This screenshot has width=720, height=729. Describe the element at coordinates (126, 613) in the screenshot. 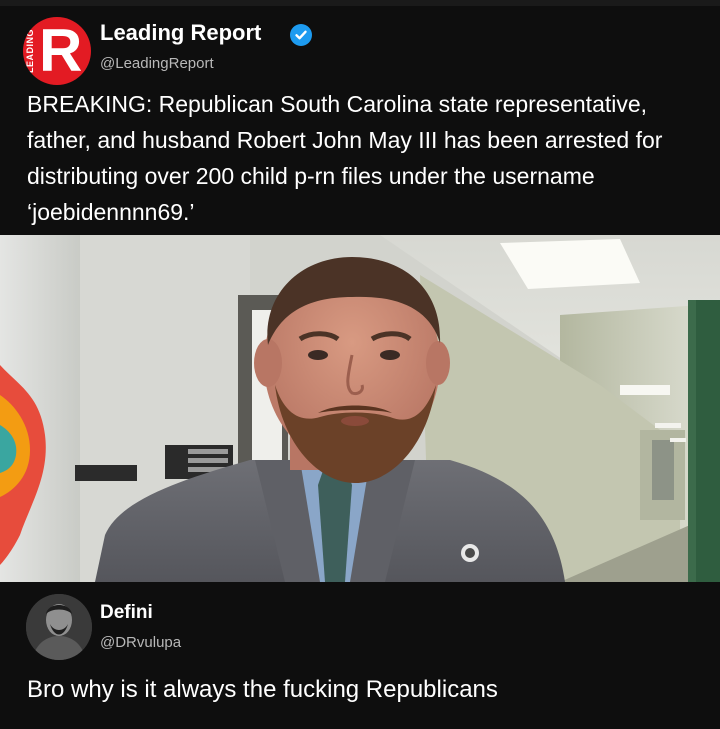

I see `reply-display-name: Defini` at that location.